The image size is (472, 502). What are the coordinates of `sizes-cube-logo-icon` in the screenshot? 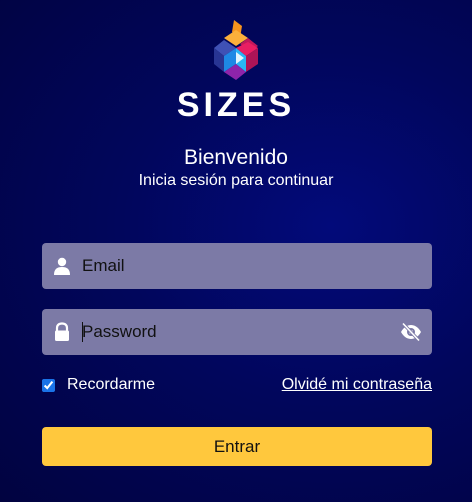 It's located at (236, 50).